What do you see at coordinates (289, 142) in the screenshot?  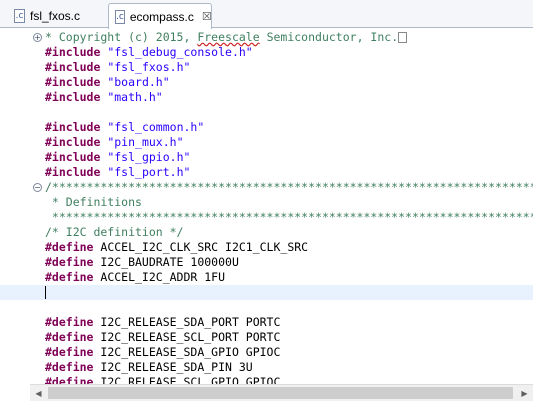 I see `code-line: #include "pin_mux.h"` at bounding box center [289, 142].